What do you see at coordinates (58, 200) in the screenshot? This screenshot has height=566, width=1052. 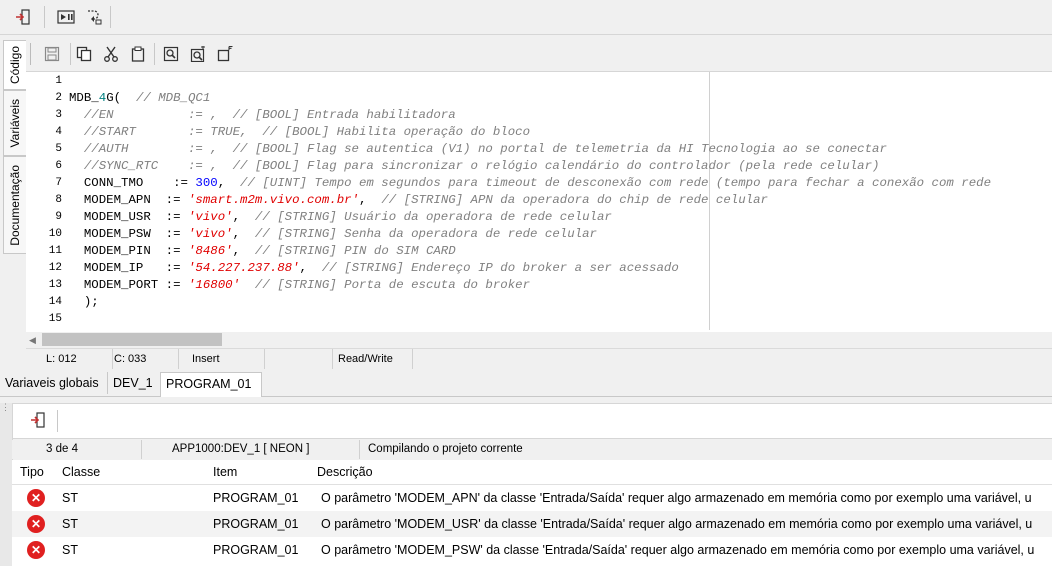 I see `line-number: 8` at bounding box center [58, 200].